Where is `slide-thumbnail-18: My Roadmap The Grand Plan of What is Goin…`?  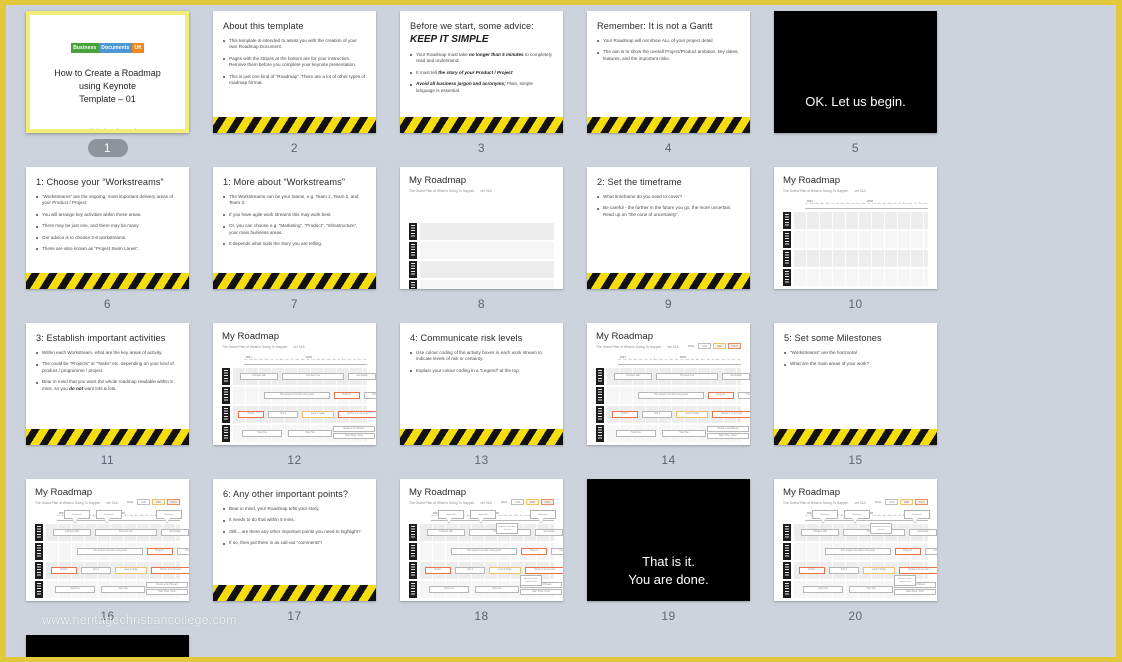
slide-thumbnail-18: My Roadmap The Grand Plan of What is Goin… is located at coordinates (481, 540).